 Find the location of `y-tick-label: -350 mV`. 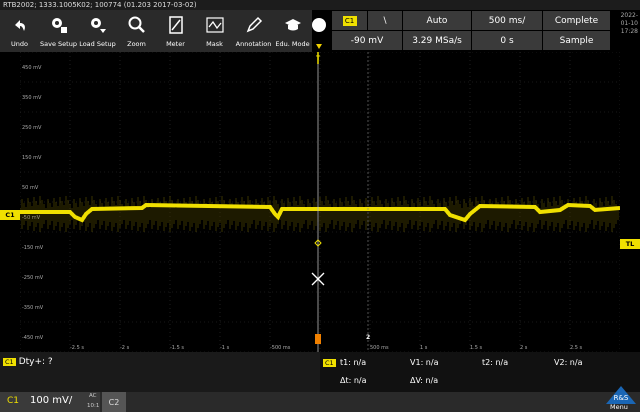

y-tick-label: -350 mV is located at coordinates (33, 308).